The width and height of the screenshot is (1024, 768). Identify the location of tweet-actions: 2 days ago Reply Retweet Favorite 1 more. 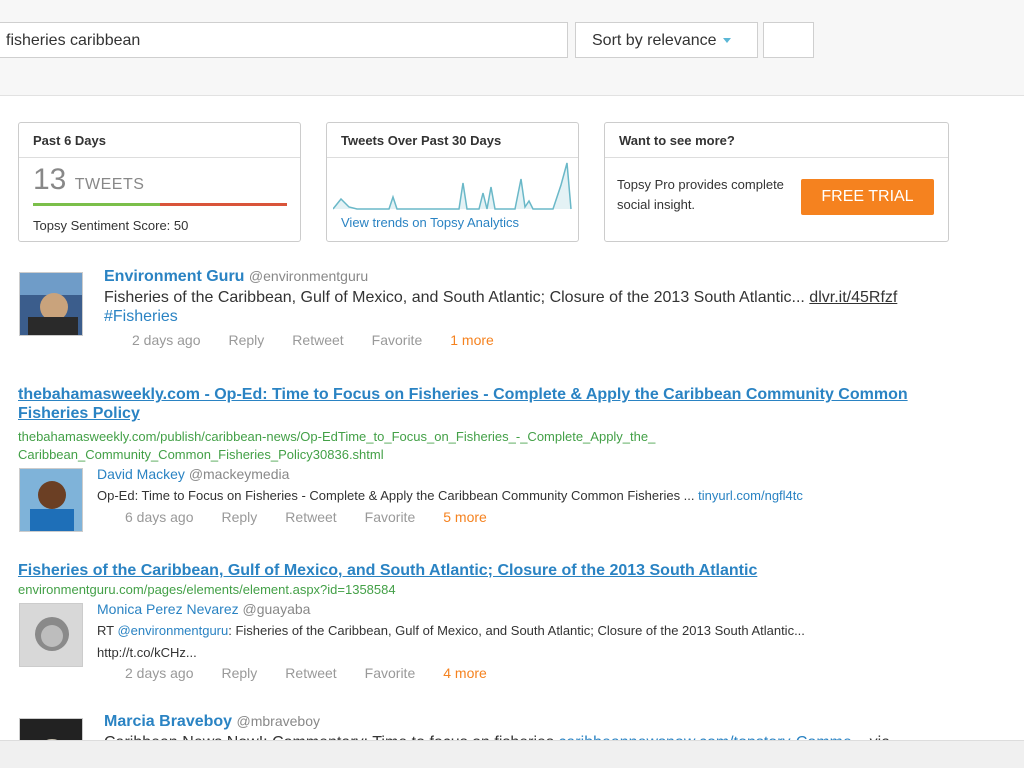
(327, 340).